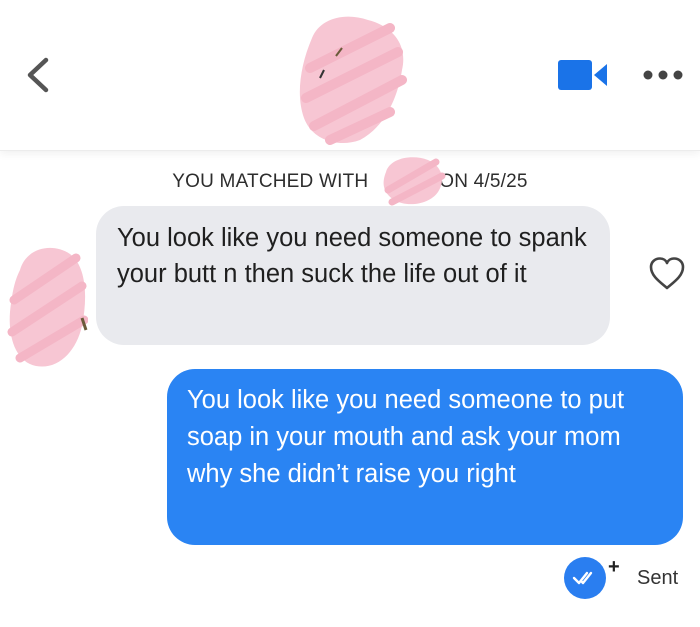 Image resolution: width=700 pixels, height=627 pixels. Describe the element at coordinates (270, 181) in the screenshot. I see `match-banner-prefix: YOU MATCHED WITH` at that location.